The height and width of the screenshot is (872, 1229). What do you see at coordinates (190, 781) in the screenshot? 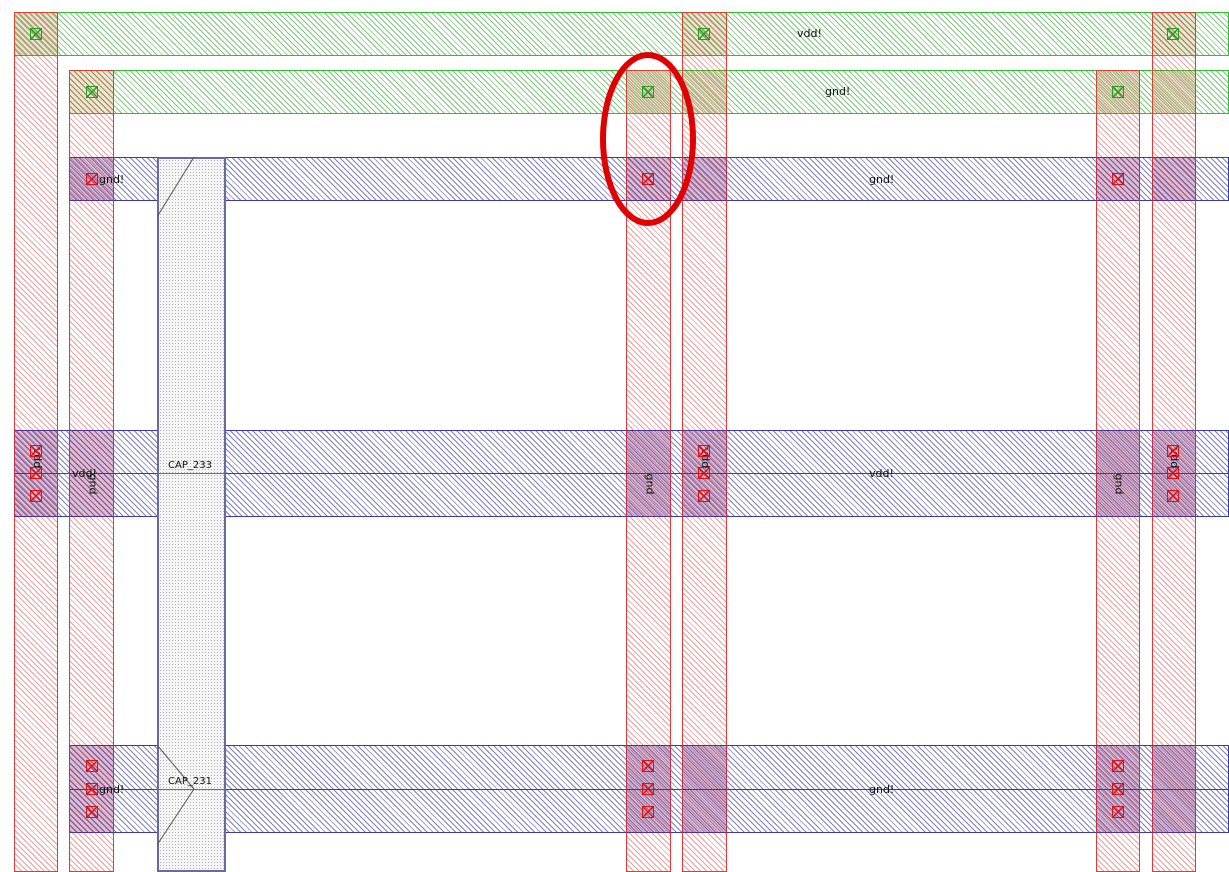
I see `cap-label-bottom: CAP_231` at bounding box center [190, 781].